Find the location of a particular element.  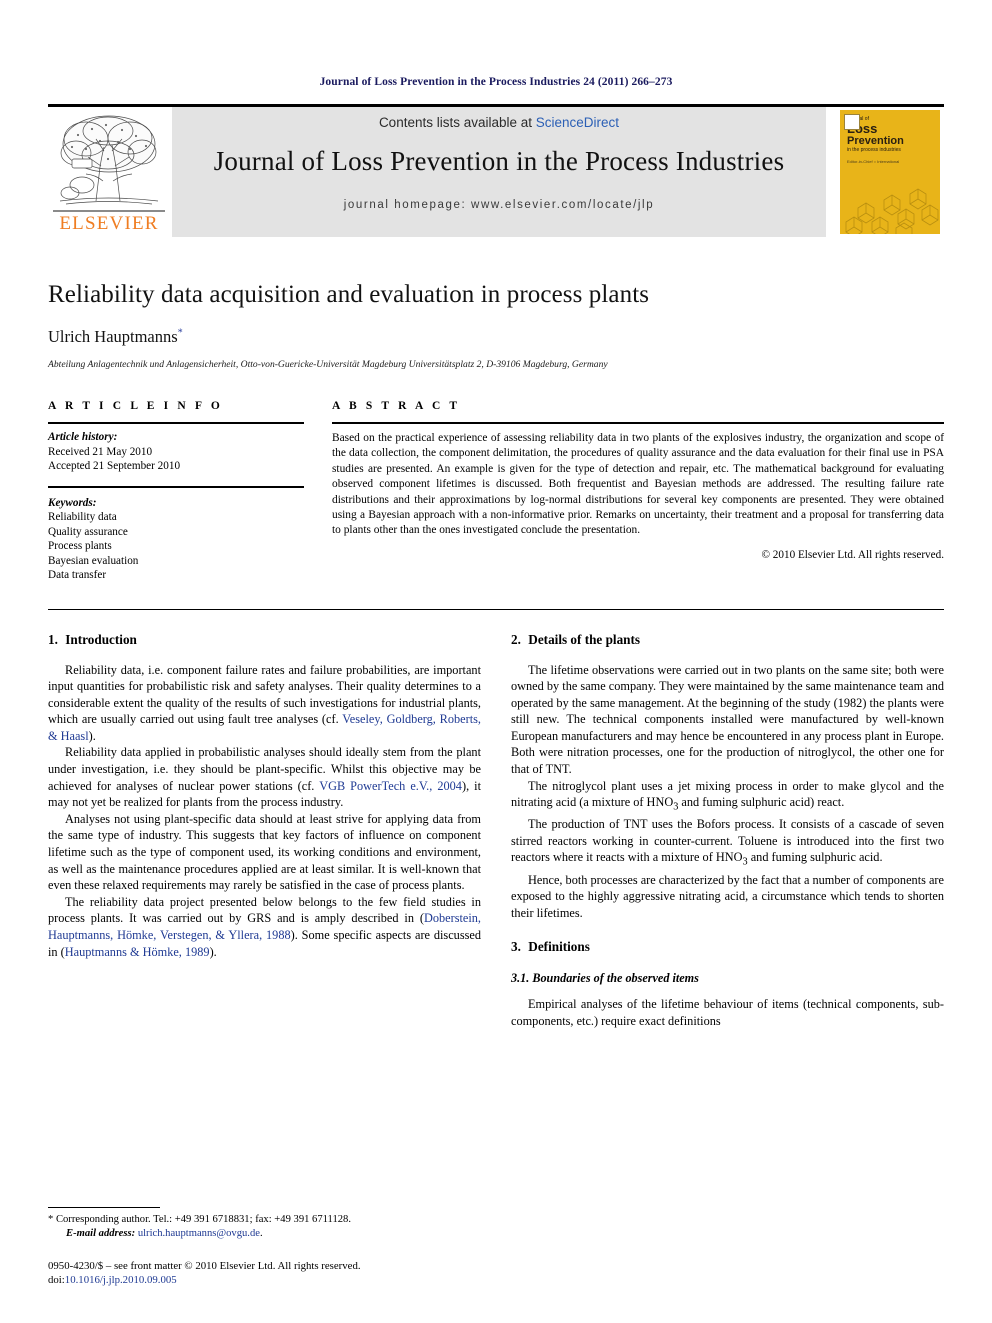

article-info-heading: A R T I C L E I N F O is located at coordinates (135, 406).